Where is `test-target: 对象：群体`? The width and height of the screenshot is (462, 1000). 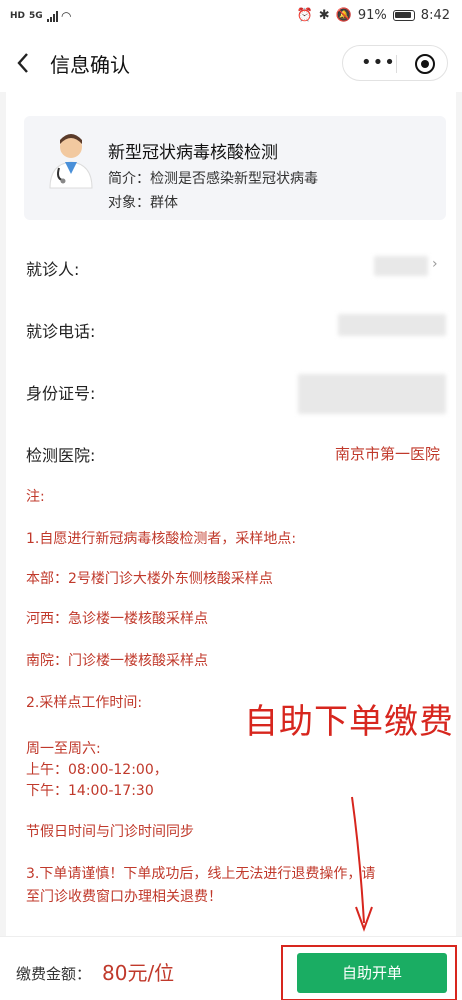
test-target: 对象：群体 is located at coordinates (143, 203).